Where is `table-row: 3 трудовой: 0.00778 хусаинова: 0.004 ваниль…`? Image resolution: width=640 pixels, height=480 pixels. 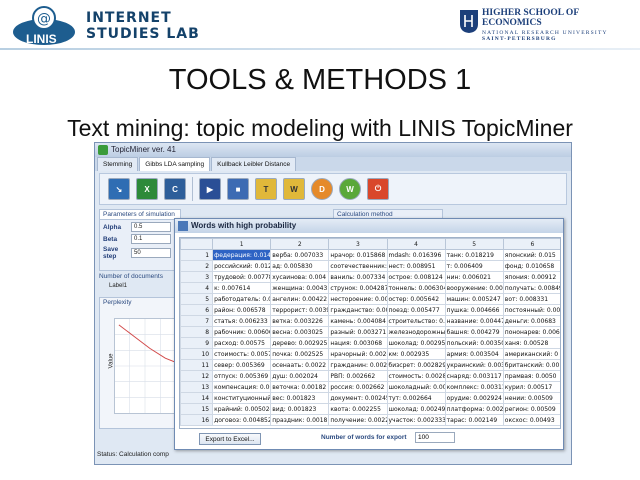
table-row: 3 трудовой: 0.00778 хусаинова: 0.004 ваниль… is located at coordinates (370, 277).